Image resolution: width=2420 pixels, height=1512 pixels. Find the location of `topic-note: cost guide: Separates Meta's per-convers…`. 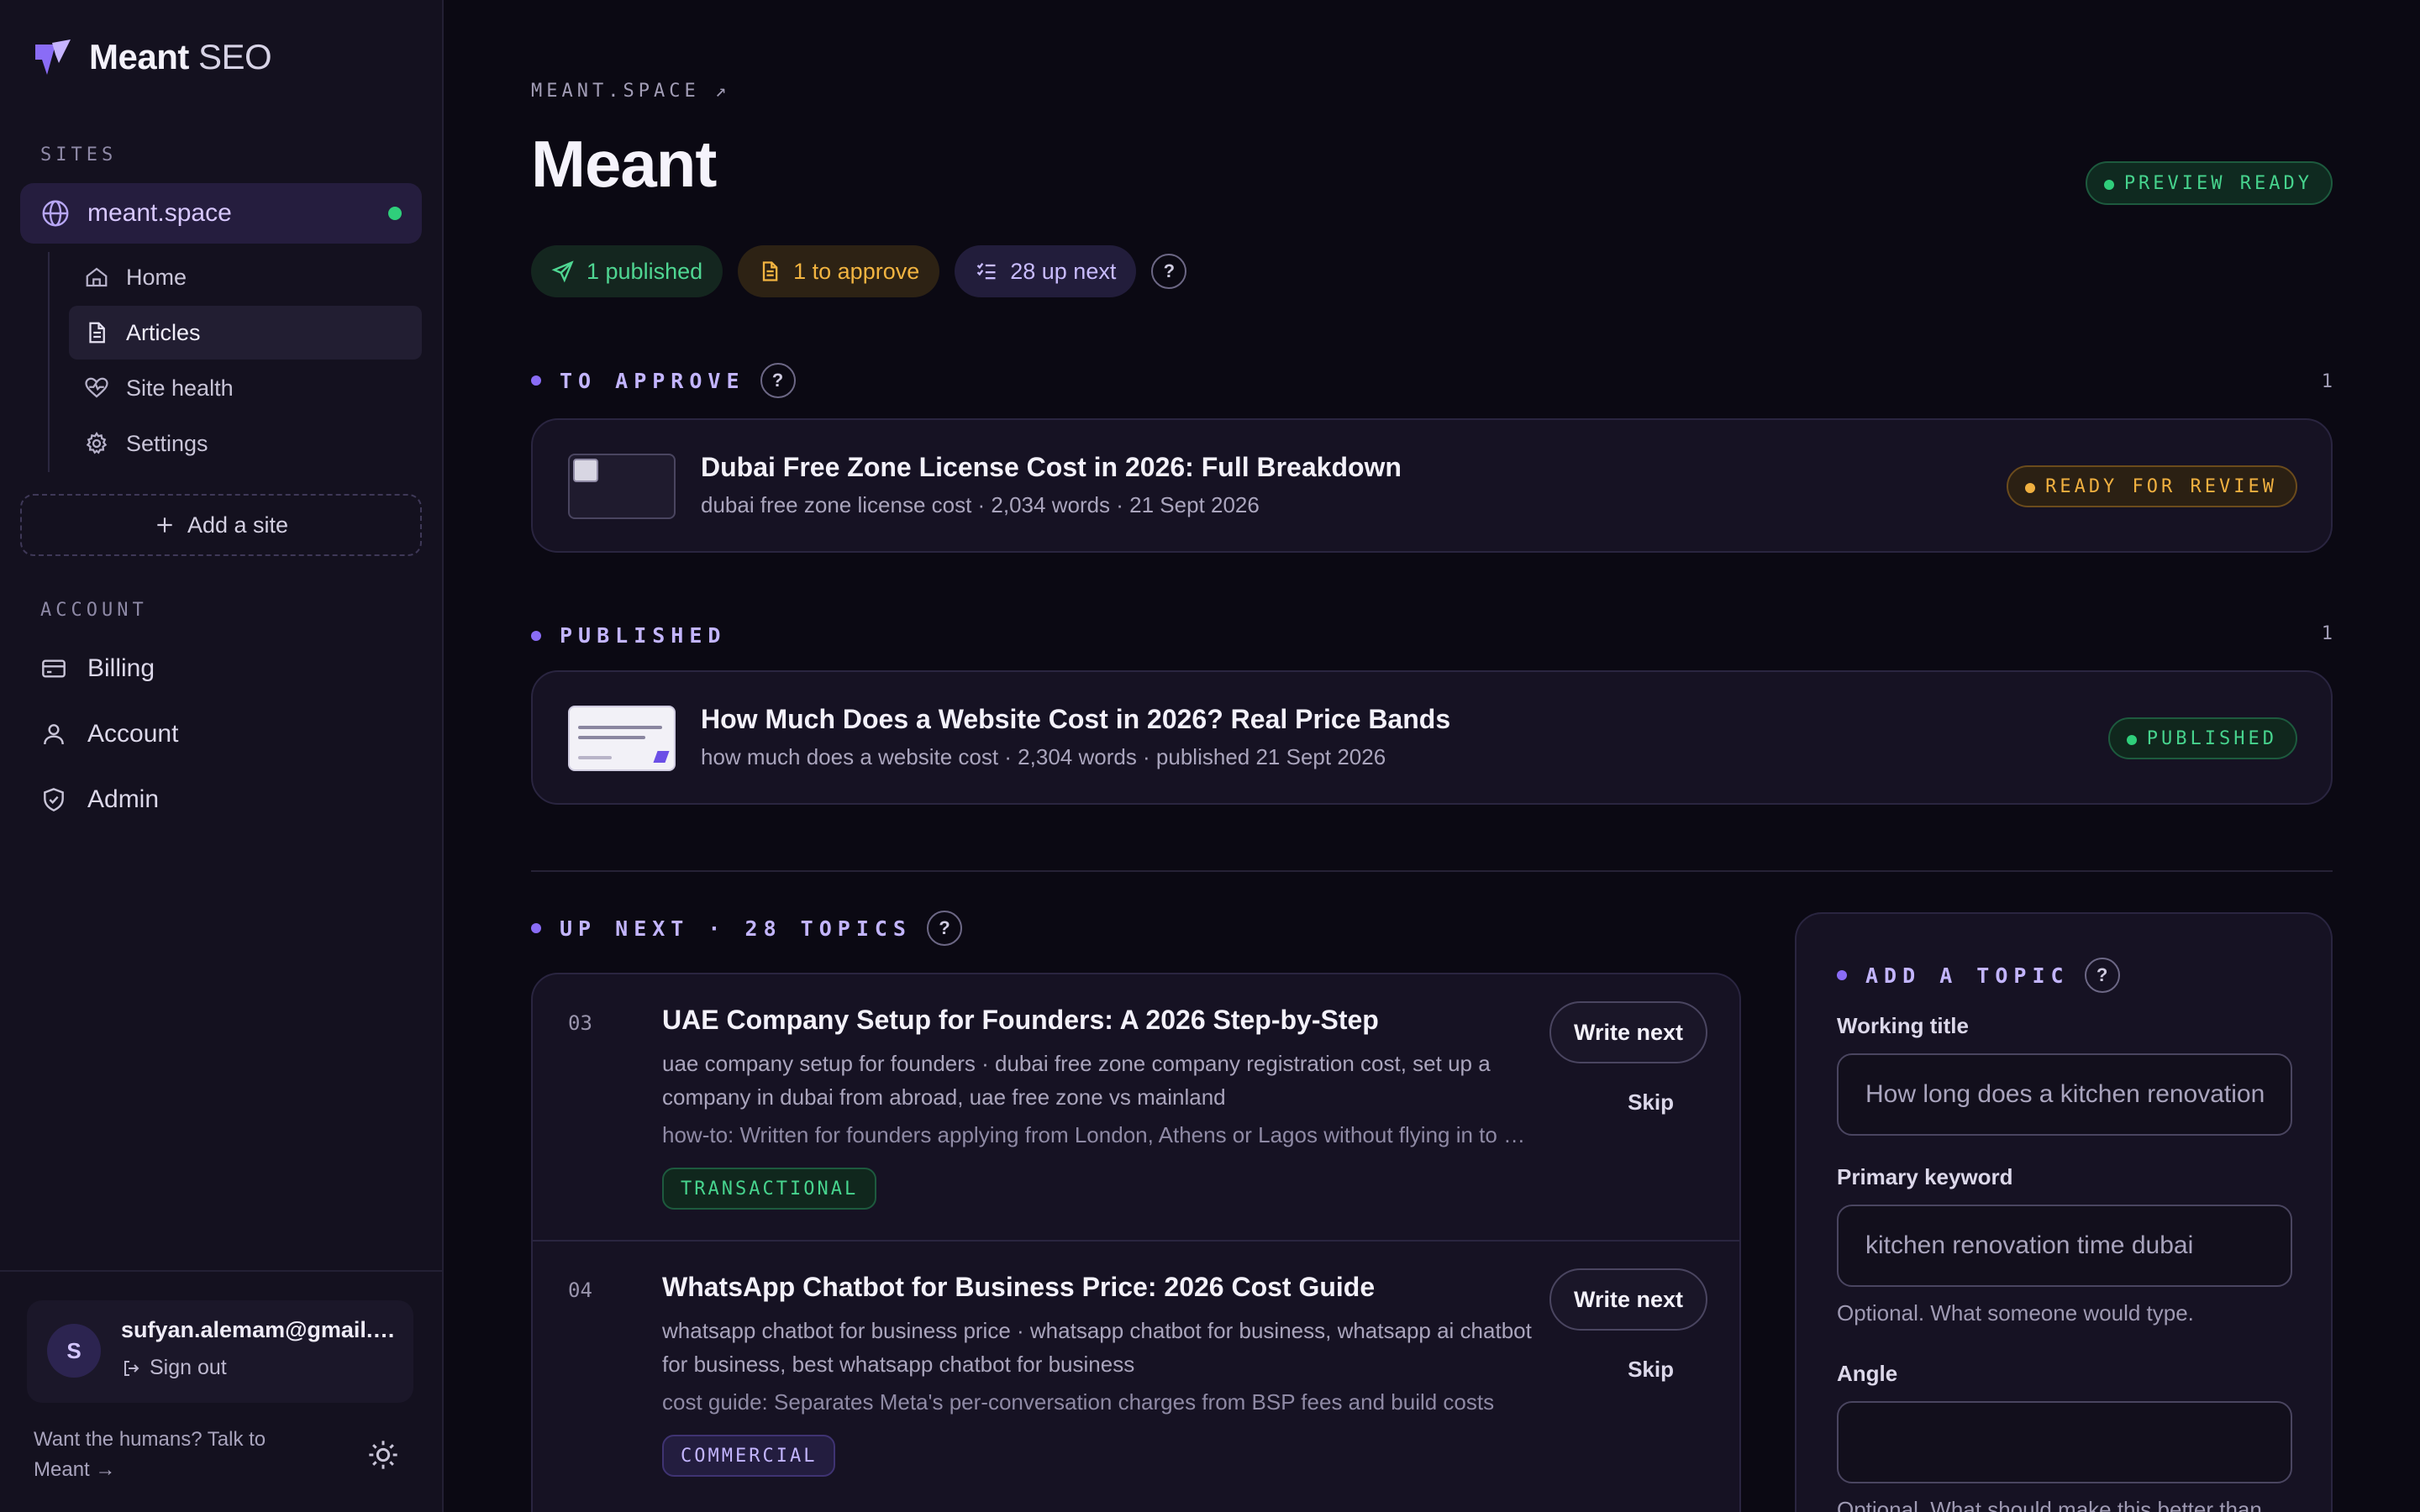

topic-note: cost guide: Separates Meta's per-convers… is located at coordinates (1078, 1402).